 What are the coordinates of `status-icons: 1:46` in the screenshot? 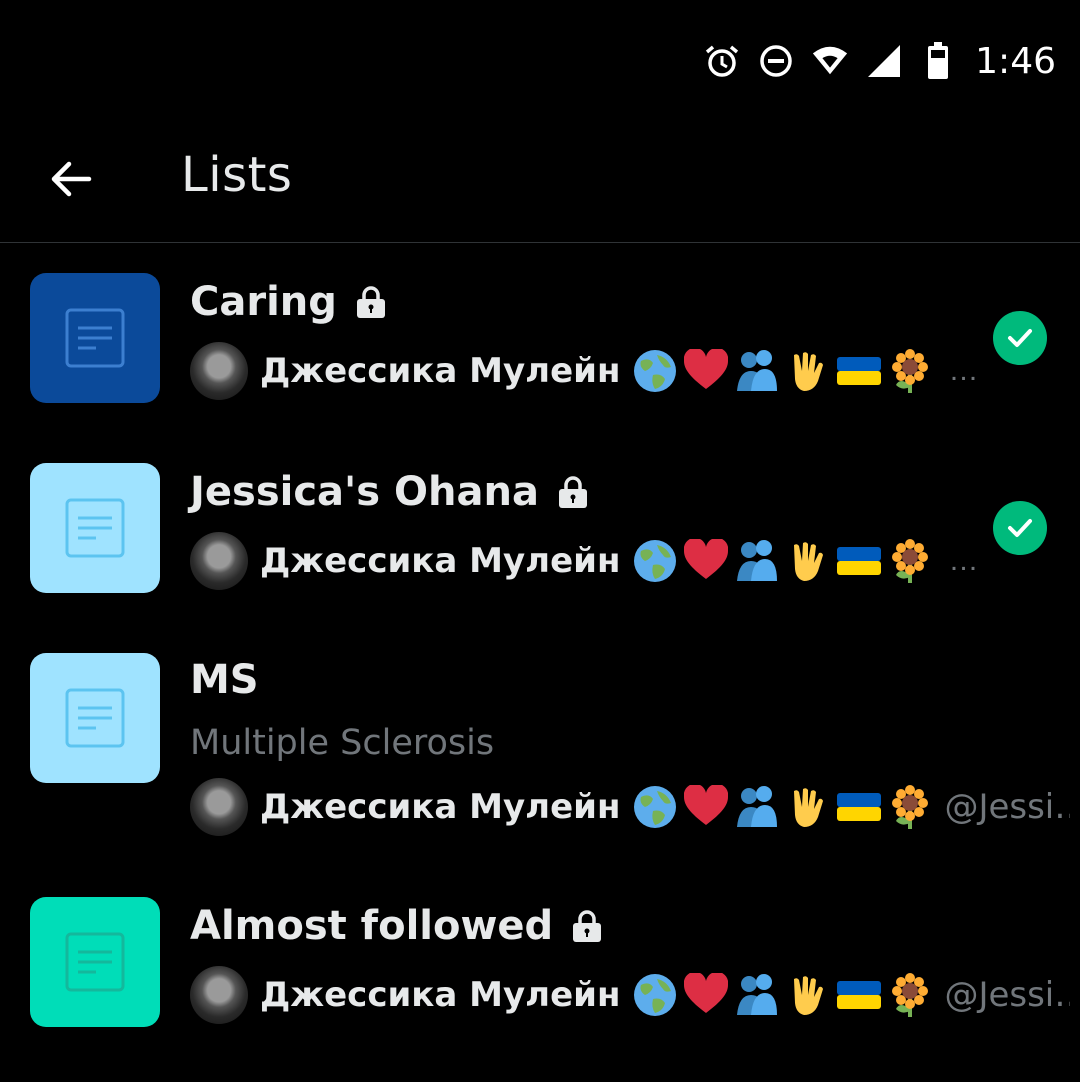 It's located at (879, 61).